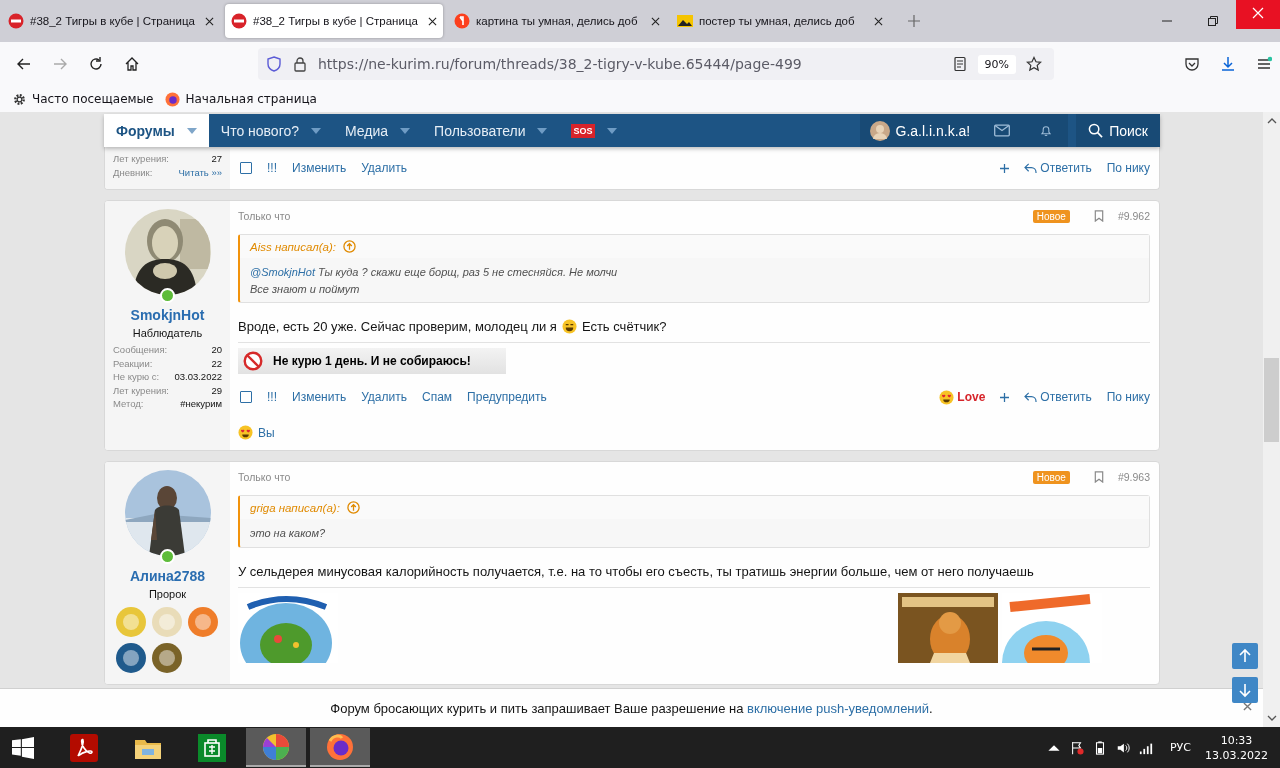 The height and width of the screenshot is (768, 1280). What do you see at coordinates (167, 594) in the screenshot?
I see `user-title: Пророк` at bounding box center [167, 594].